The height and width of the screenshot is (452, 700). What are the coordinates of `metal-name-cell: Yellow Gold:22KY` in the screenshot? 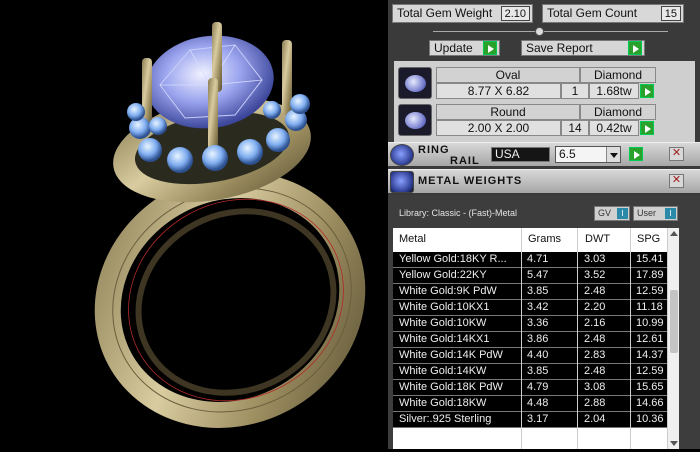 It's located at (443, 275).